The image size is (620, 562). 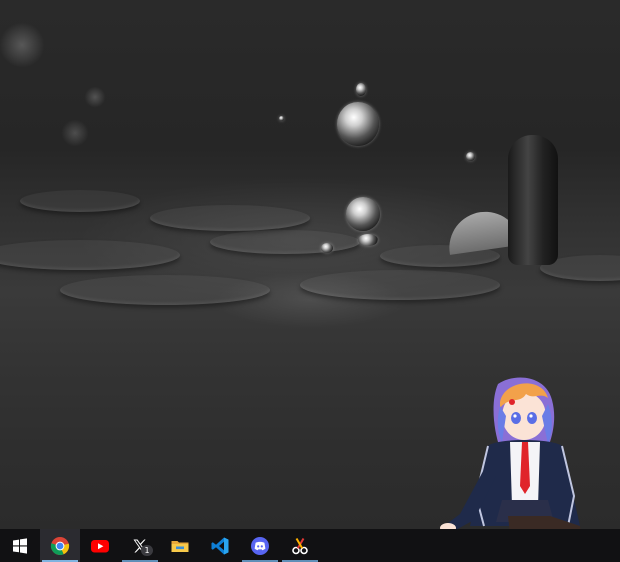 I want to click on taskbar-item-file-explorer, so click(x=180, y=545).